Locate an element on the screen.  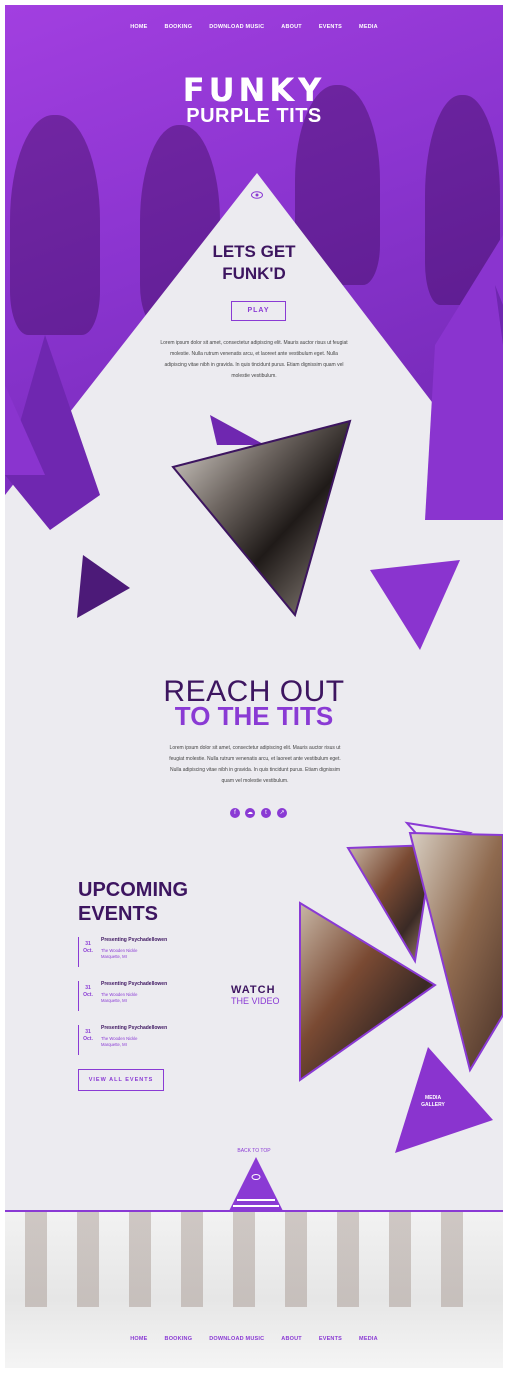
nav-events: EVENTS is located at coordinates (330, 27).